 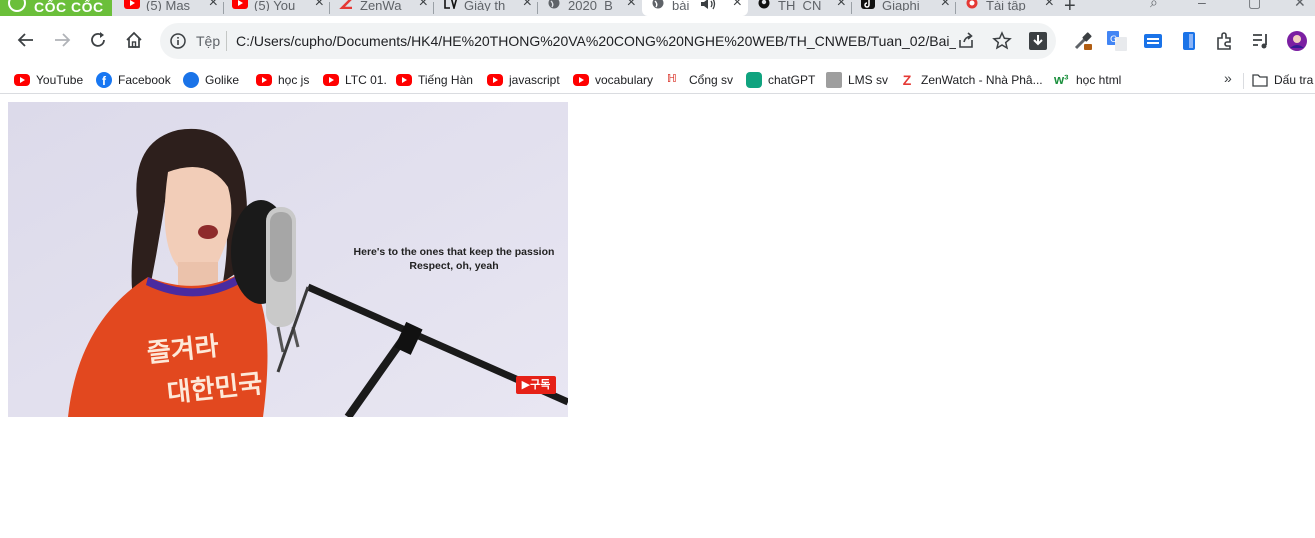 I want to click on bookmark-label: javascript, so click(x=534, y=80).